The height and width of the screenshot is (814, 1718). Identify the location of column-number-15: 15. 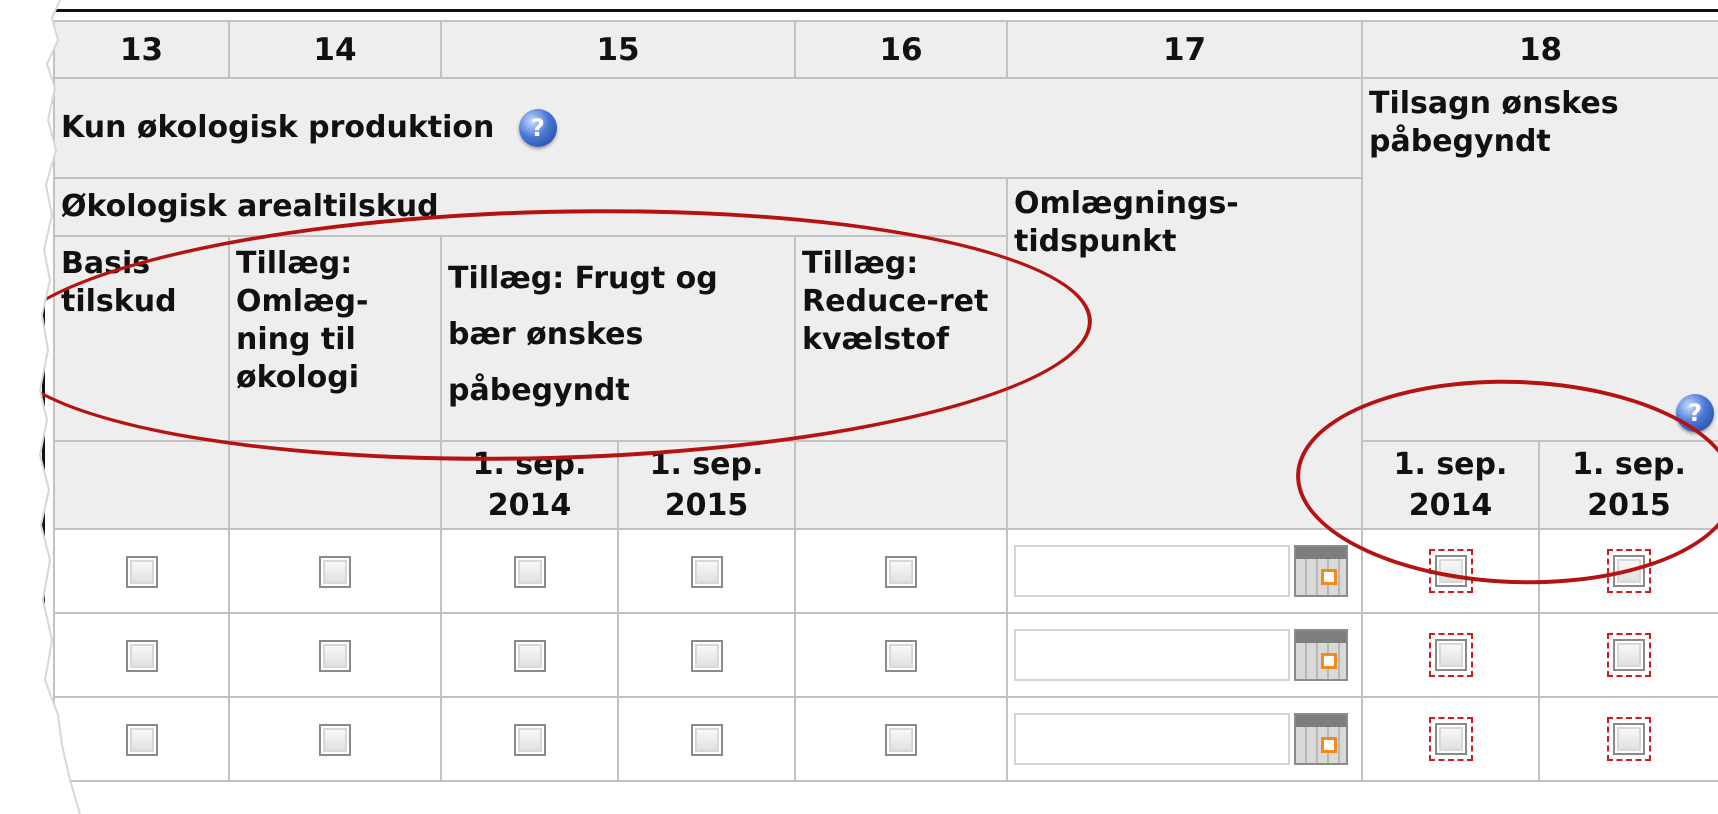
(618, 49).